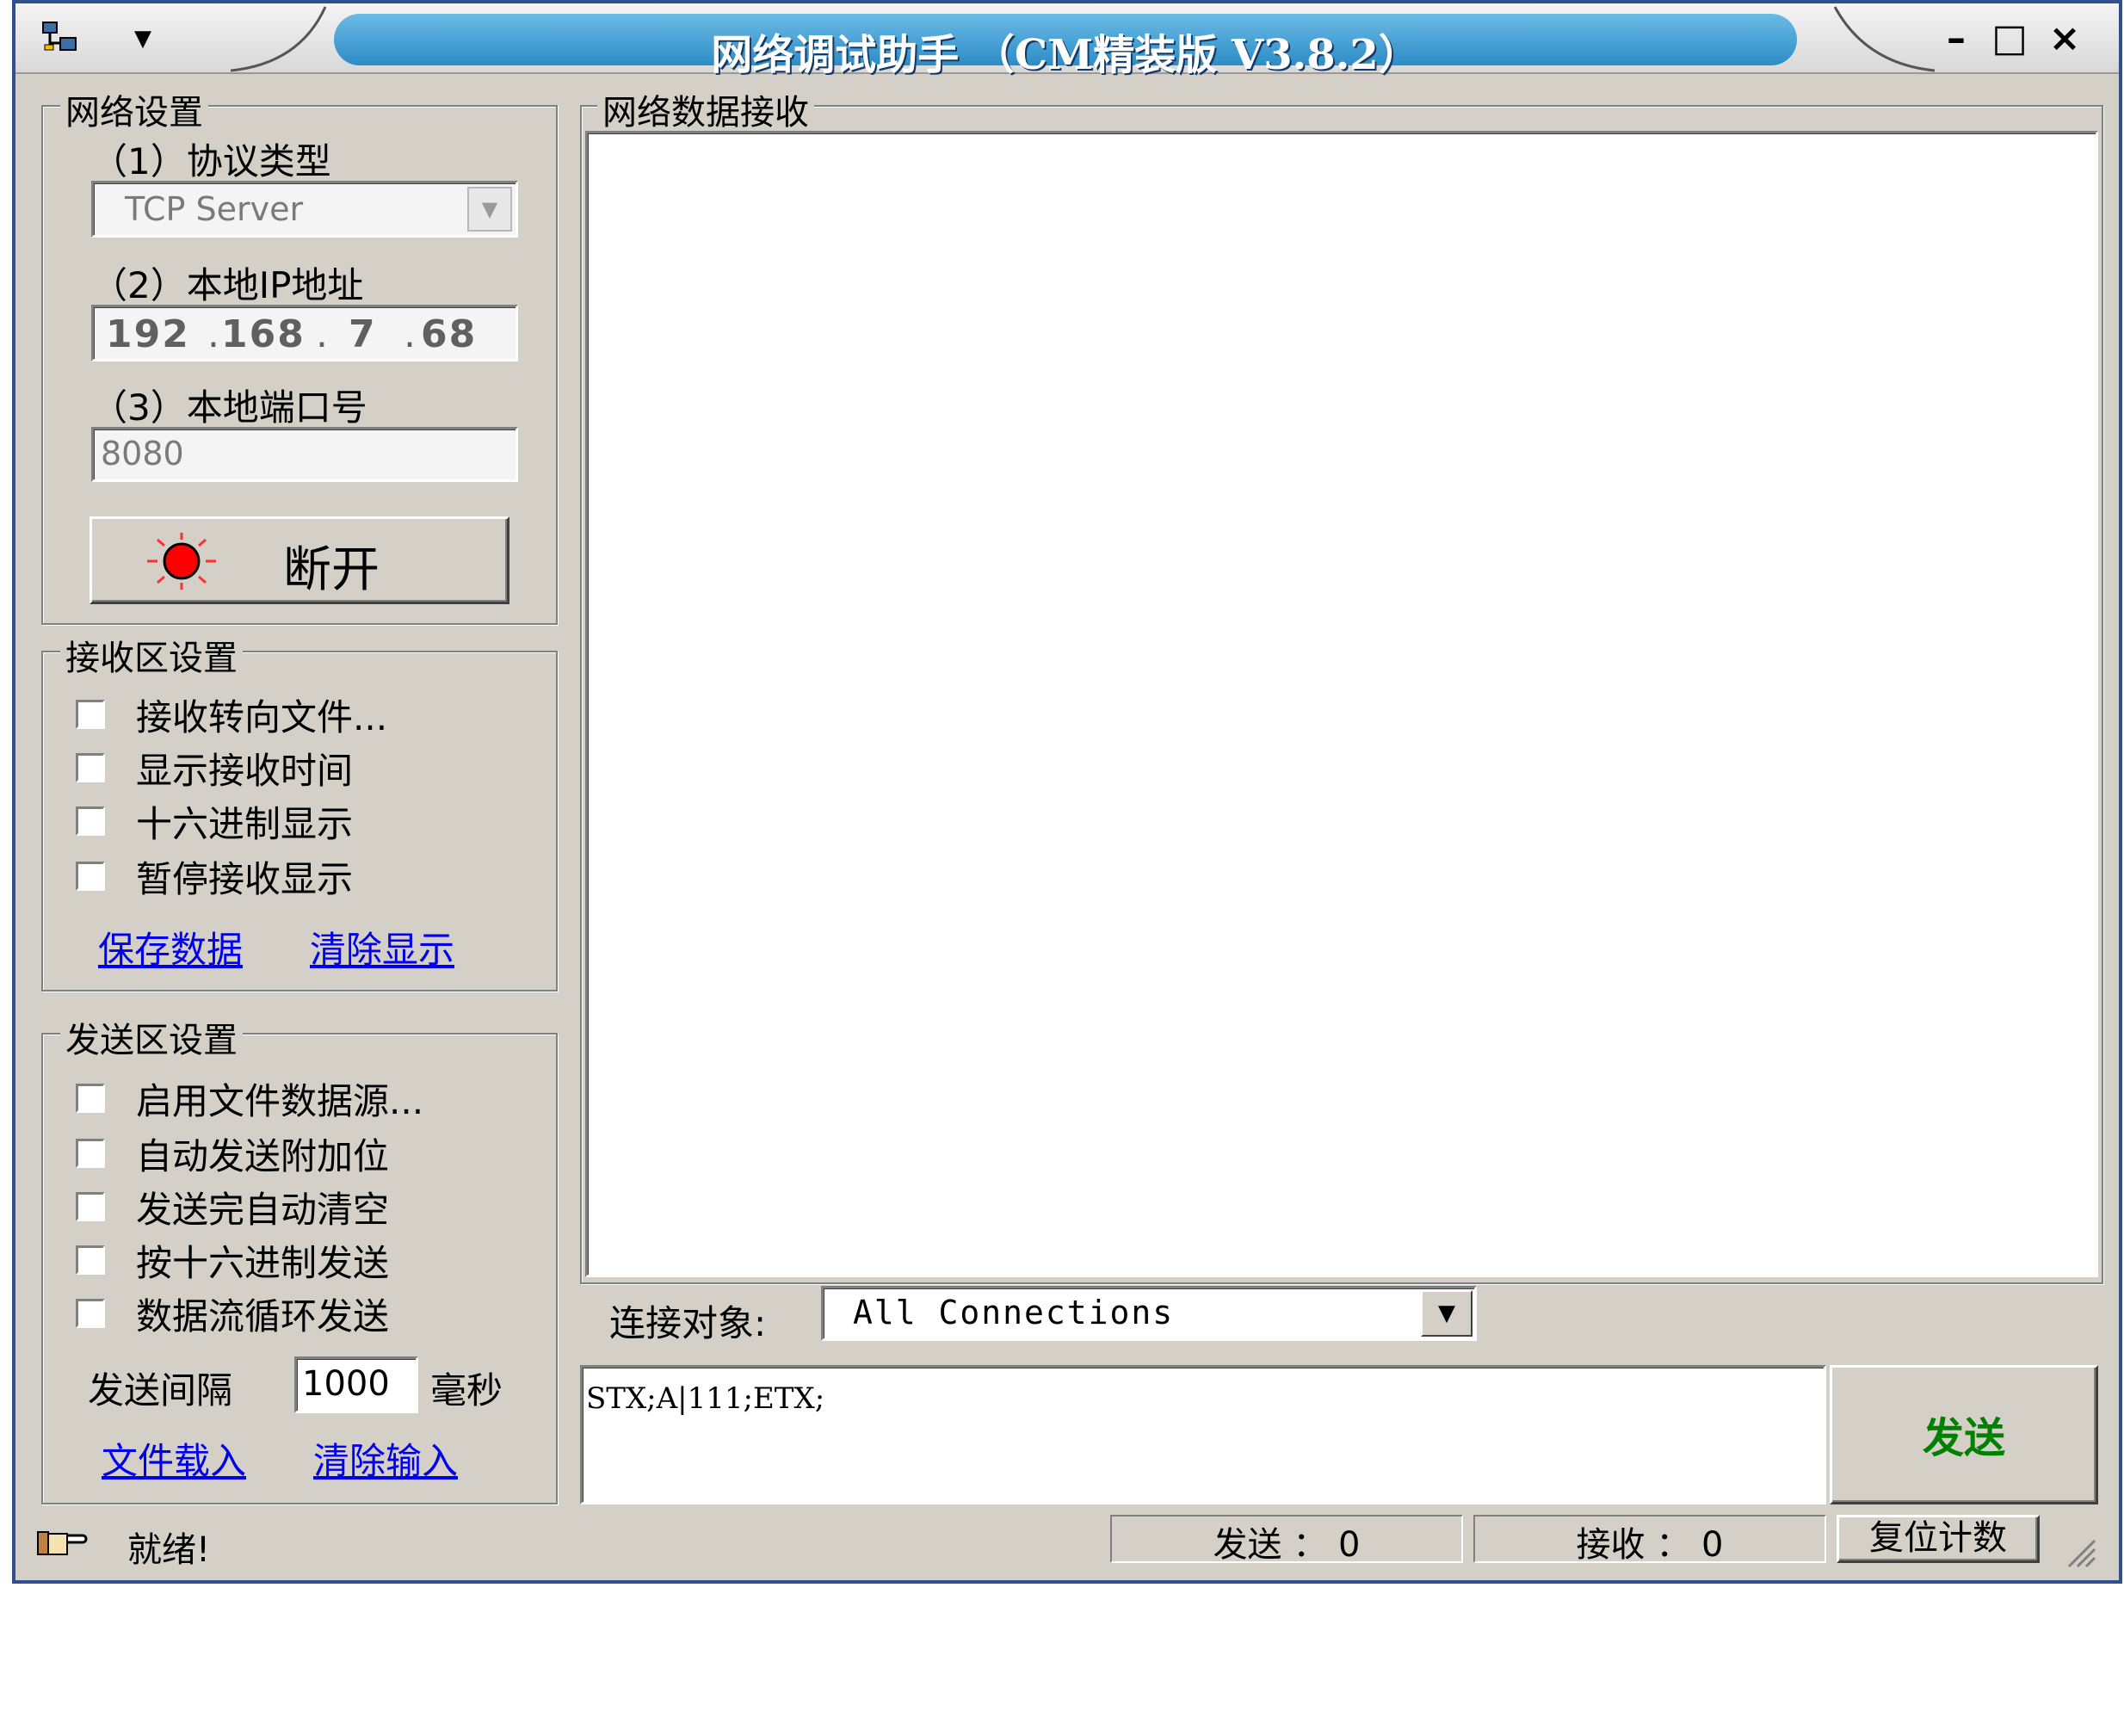 This screenshot has width=2124, height=1736. I want to click on auto-append-checkbox: 自动发送附加位, so click(232, 1155).